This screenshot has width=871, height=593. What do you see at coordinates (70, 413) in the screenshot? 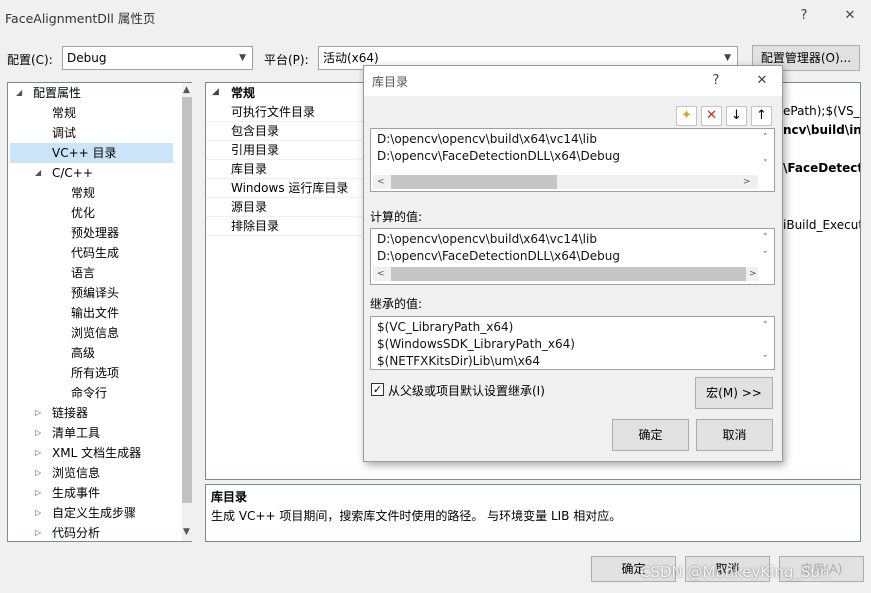
I see `tree-item: 链接器` at bounding box center [70, 413].